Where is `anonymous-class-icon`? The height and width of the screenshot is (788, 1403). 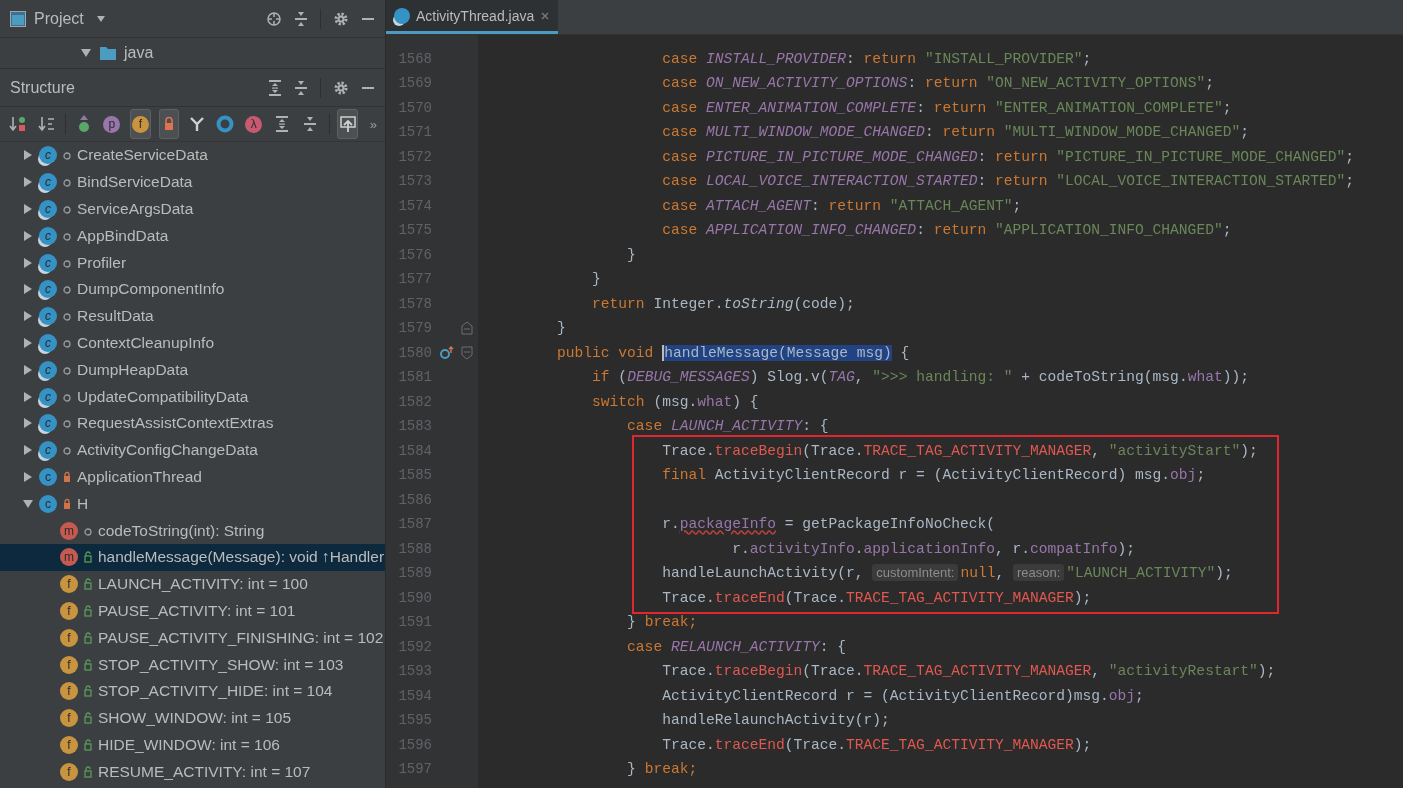
anonymous-class-icon is located at coordinates (225, 124).